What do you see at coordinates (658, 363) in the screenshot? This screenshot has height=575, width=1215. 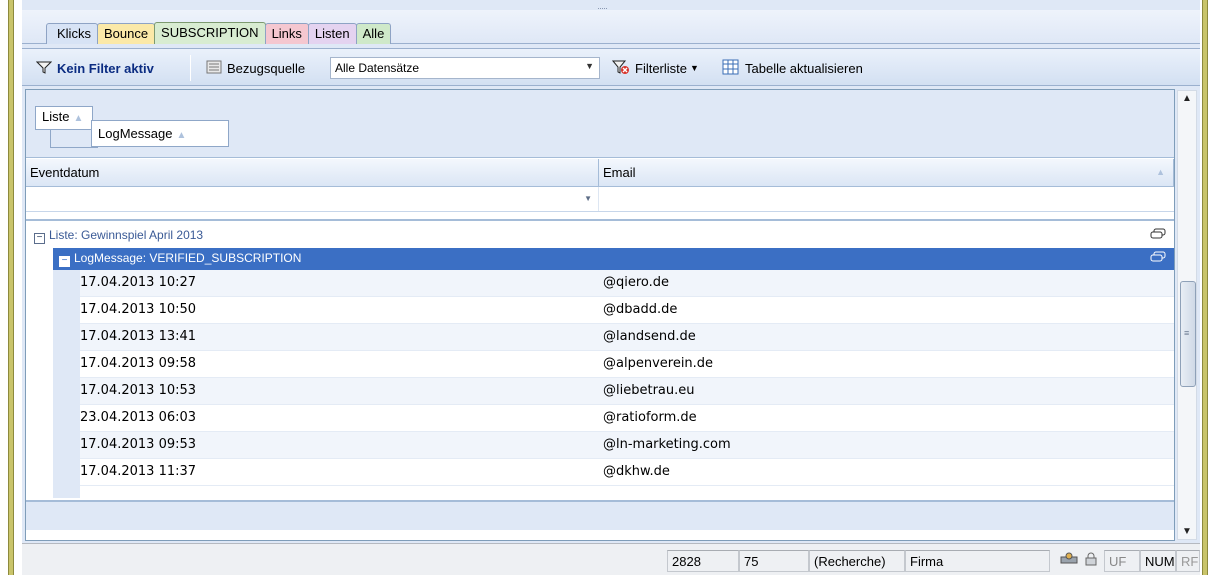 I see `email-cell: @alpenverein.de` at bounding box center [658, 363].